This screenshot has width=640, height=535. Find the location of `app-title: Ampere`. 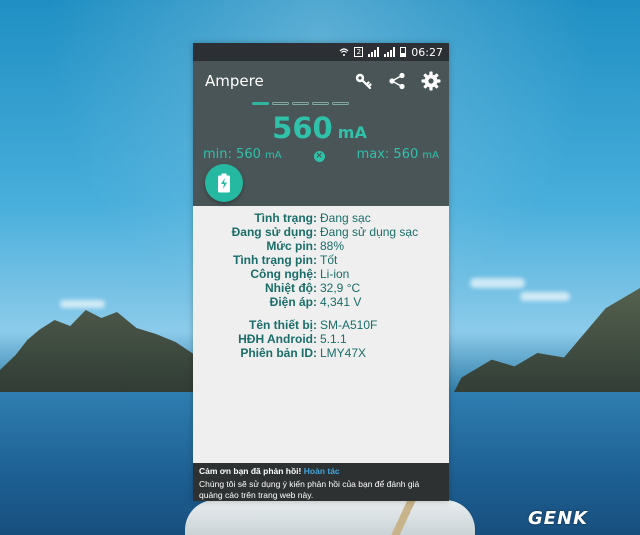

app-title: Ampere is located at coordinates (234, 81).